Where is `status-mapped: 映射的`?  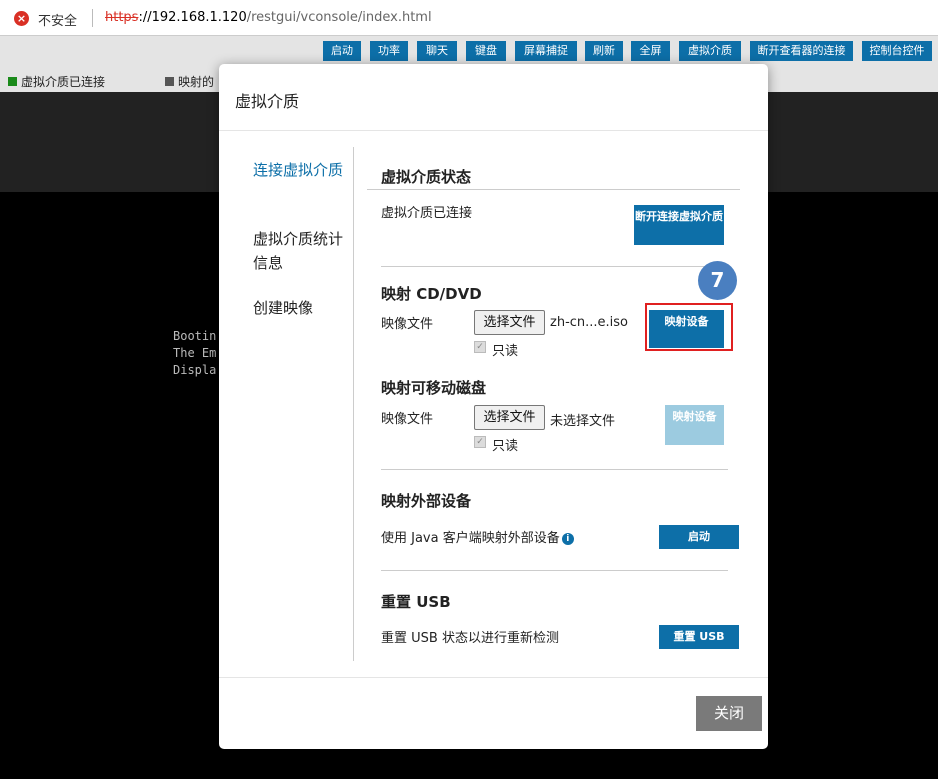
status-mapped: 映射的 is located at coordinates (189, 81).